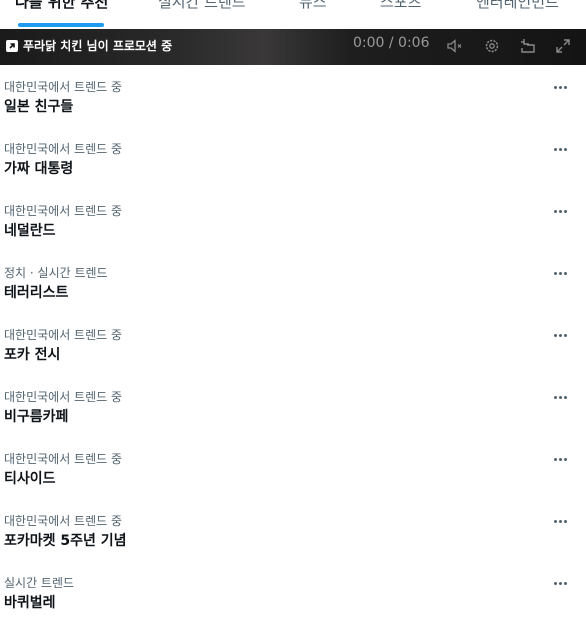 Image resolution: width=586 pixels, height=636 pixels. I want to click on trend-item: 대한민국에서 트렌드 중 티사이드, so click(293, 481).